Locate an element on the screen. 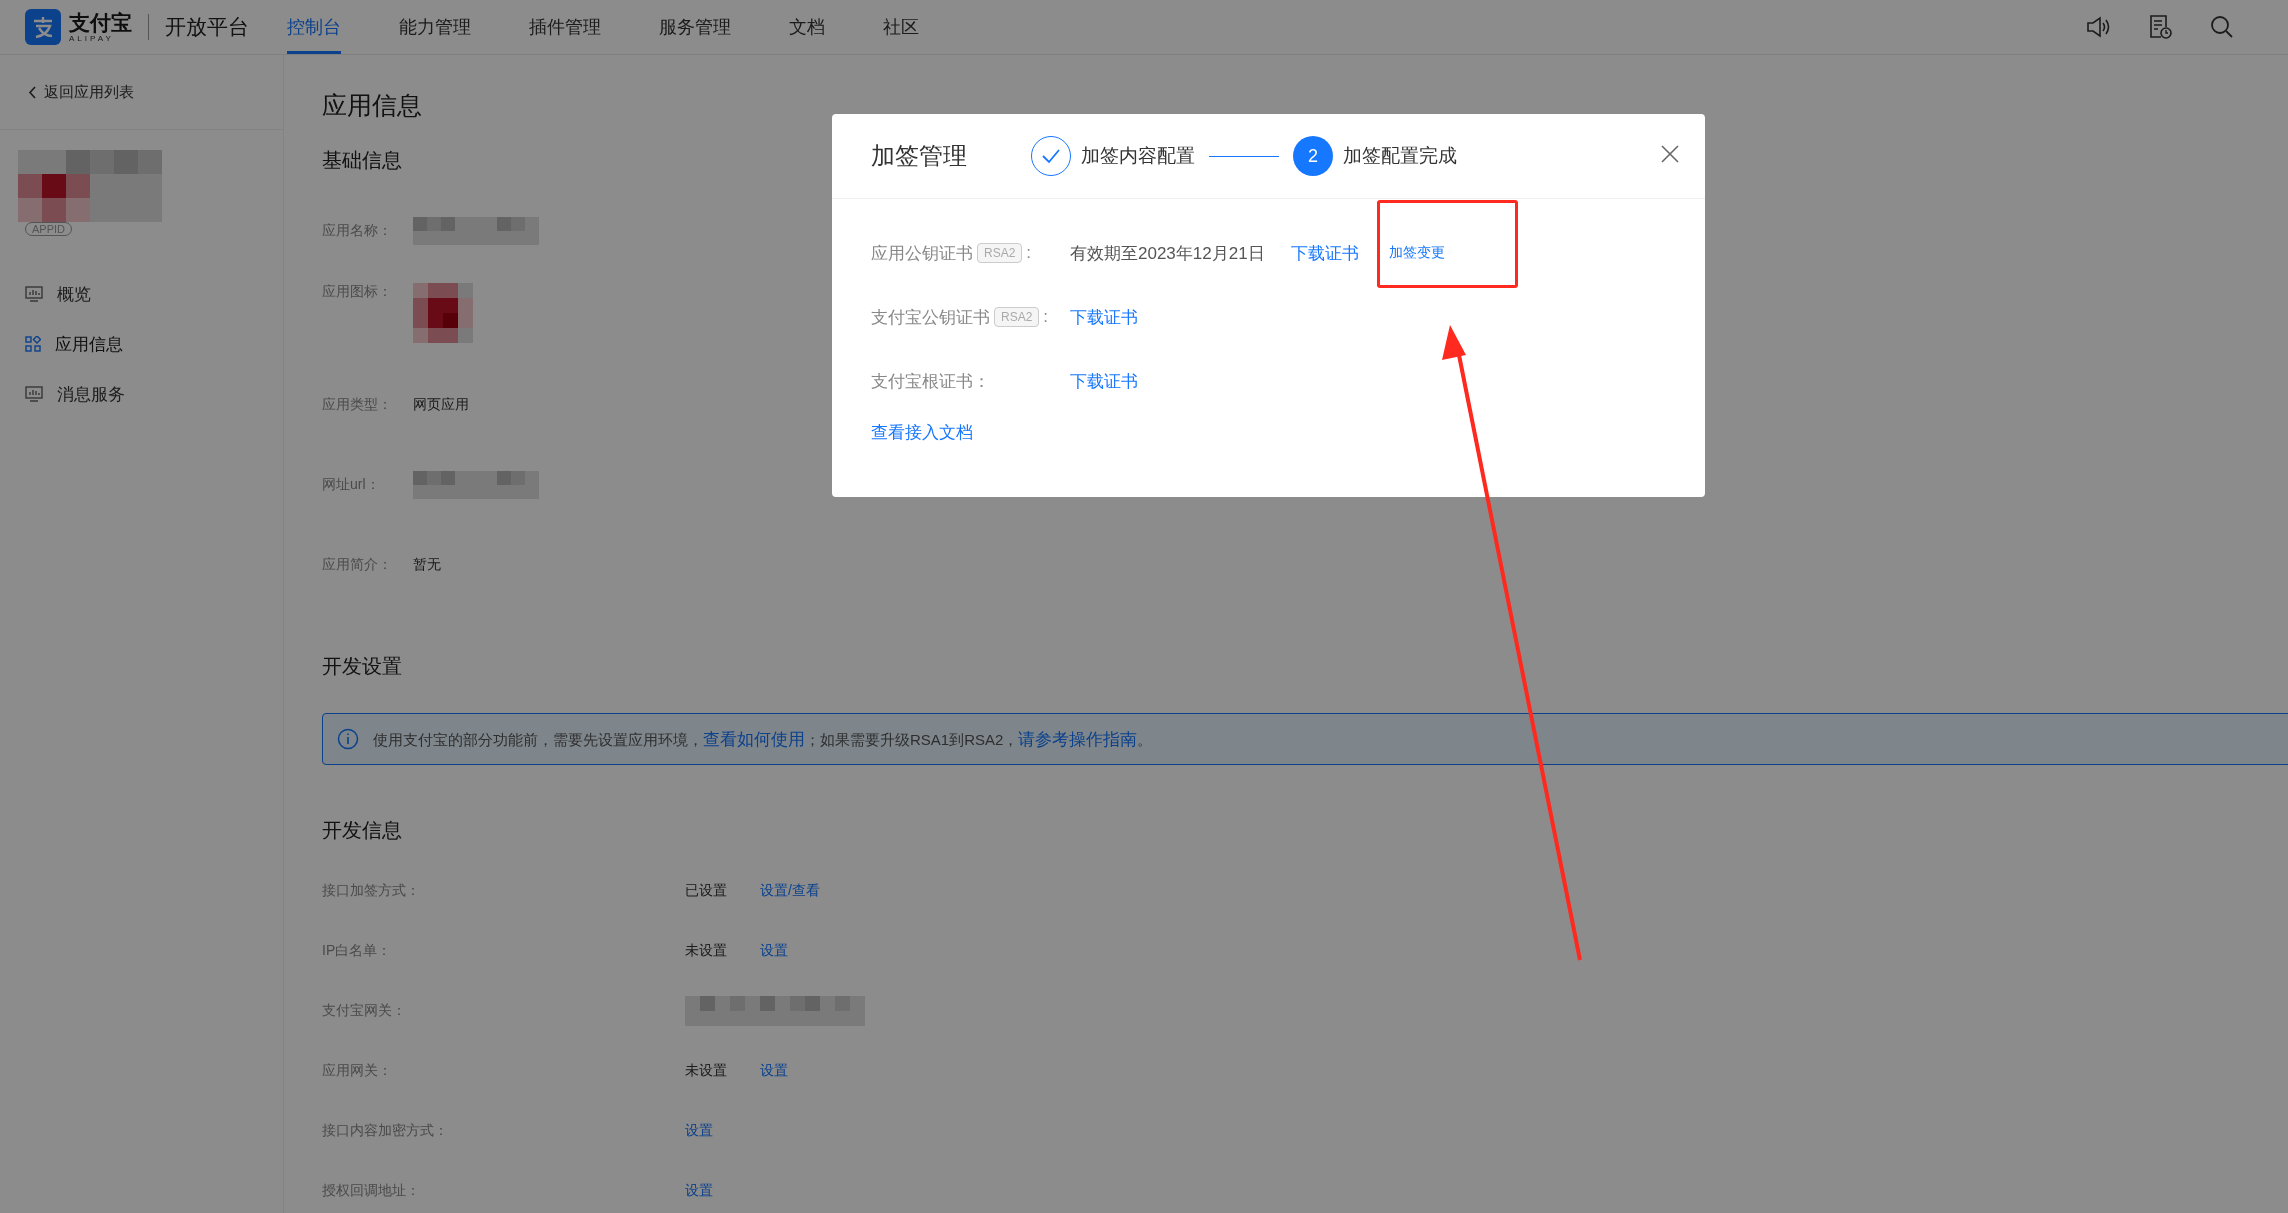 The width and height of the screenshot is (2288, 1213). back-chevron-icon is located at coordinates (32, 92).